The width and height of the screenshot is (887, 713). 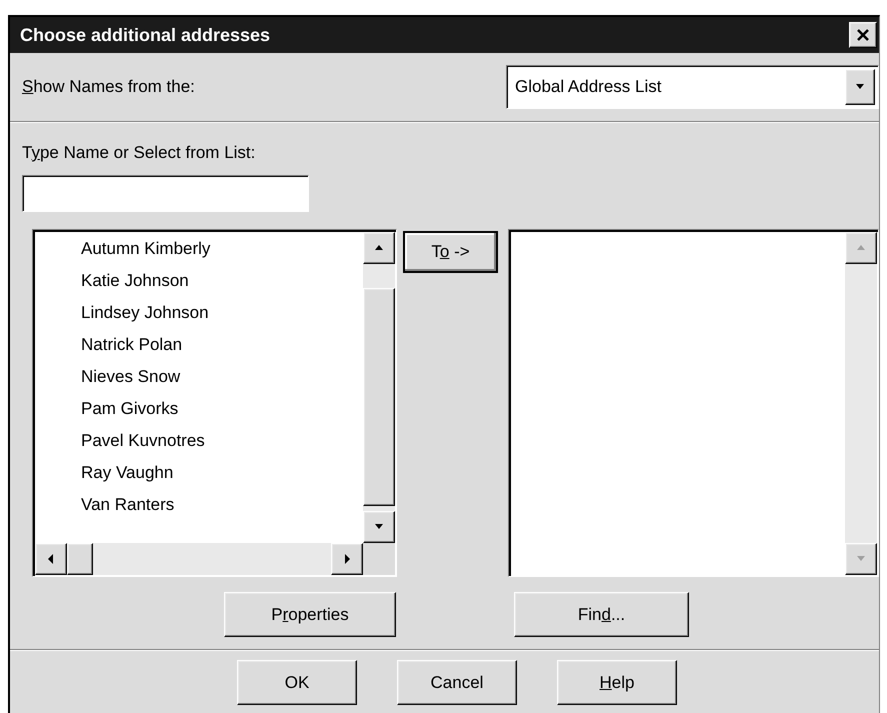 What do you see at coordinates (127, 506) in the screenshot?
I see `list-item: Van Ranters` at bounding box center [127, 506].